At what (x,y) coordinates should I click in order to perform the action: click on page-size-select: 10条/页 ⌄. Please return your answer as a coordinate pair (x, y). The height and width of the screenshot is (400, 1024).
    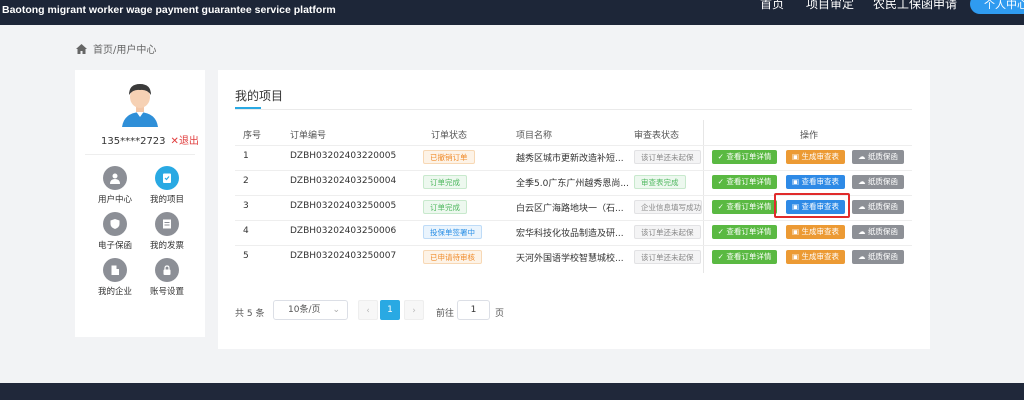
    Looking at the image, I should click on (310, 310).